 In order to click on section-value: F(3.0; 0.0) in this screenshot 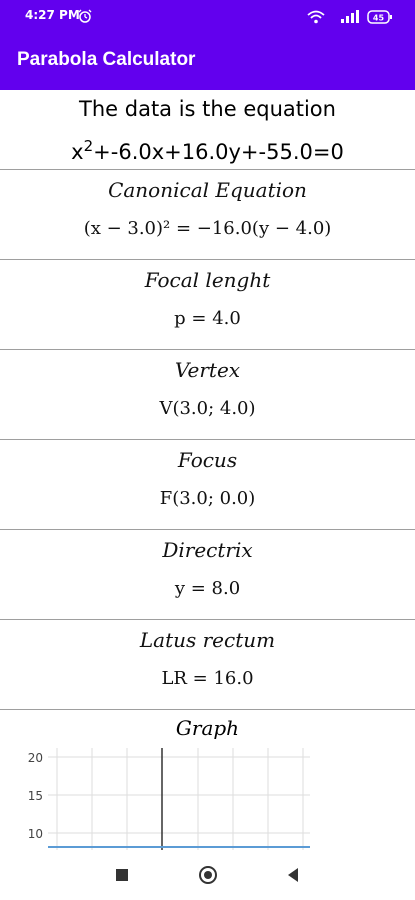, I will do `click(207, 498)`.